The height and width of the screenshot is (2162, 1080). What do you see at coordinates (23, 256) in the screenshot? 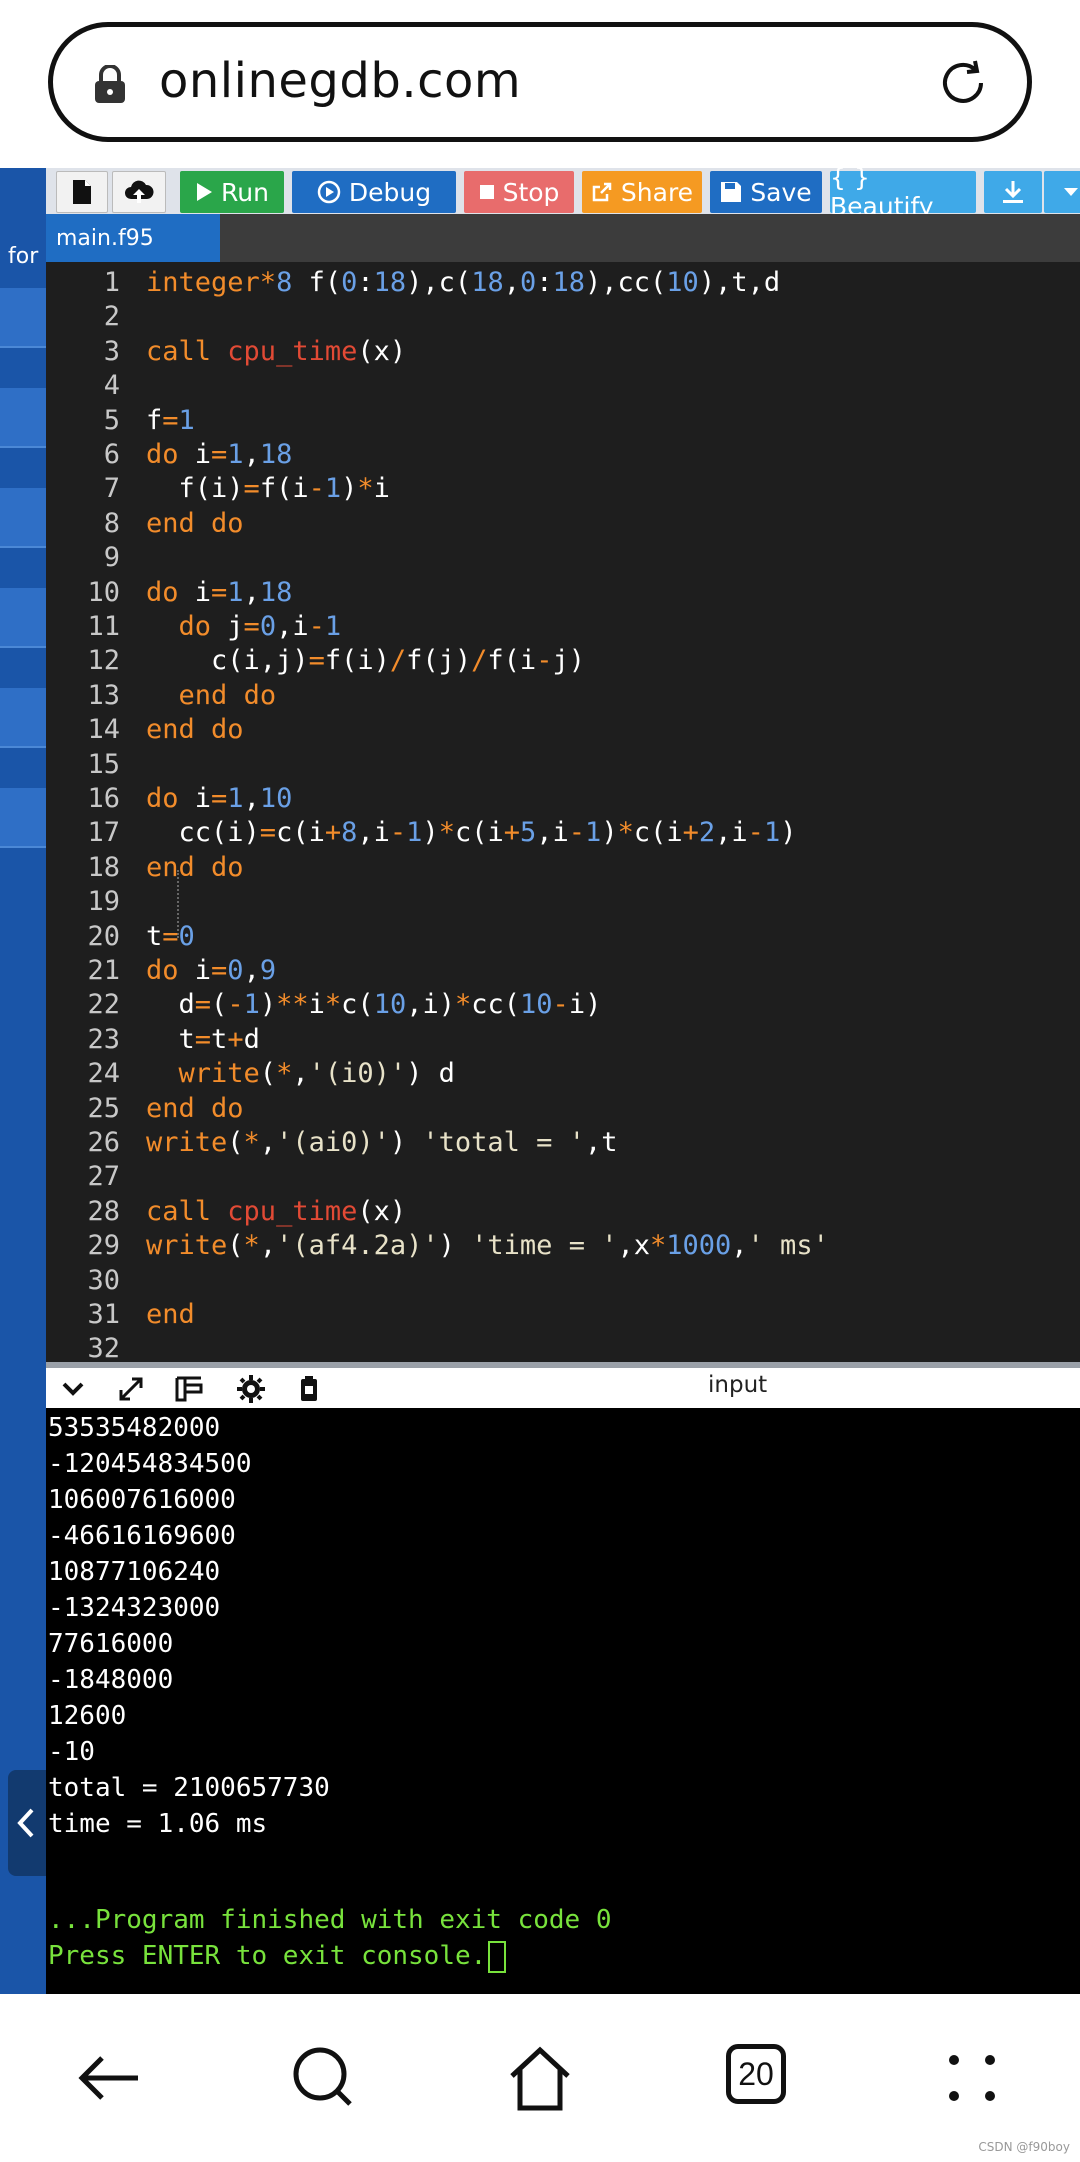
I see `sidebar-label: for` at bounding box center [23, 256].